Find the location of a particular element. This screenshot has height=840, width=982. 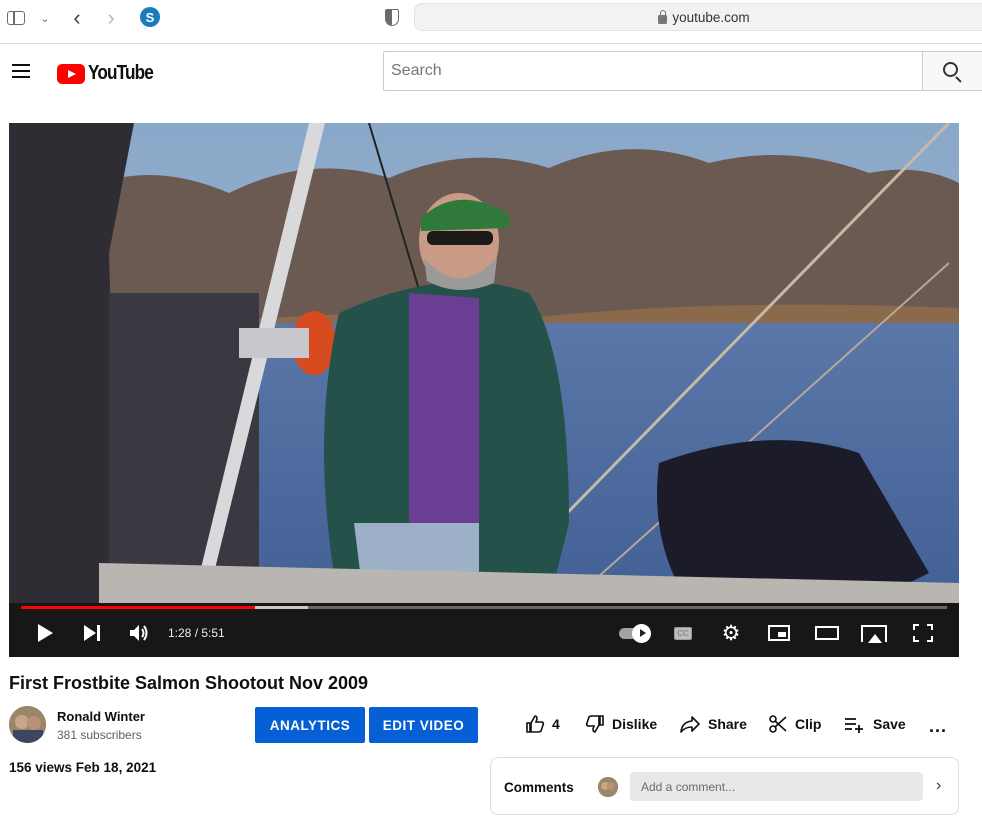

logo-text: YouTube is located at coordinates (121, 73).